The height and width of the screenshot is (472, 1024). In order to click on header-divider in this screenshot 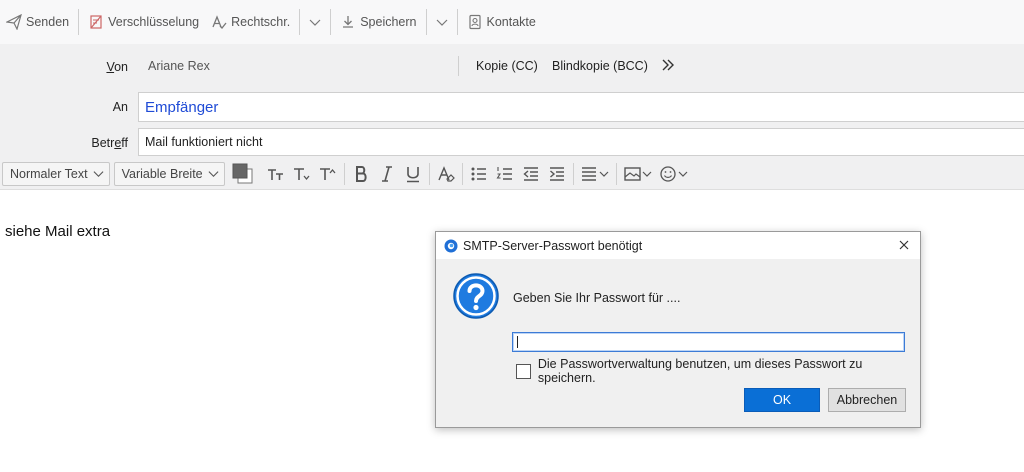, I will do `click(458, 66)`.